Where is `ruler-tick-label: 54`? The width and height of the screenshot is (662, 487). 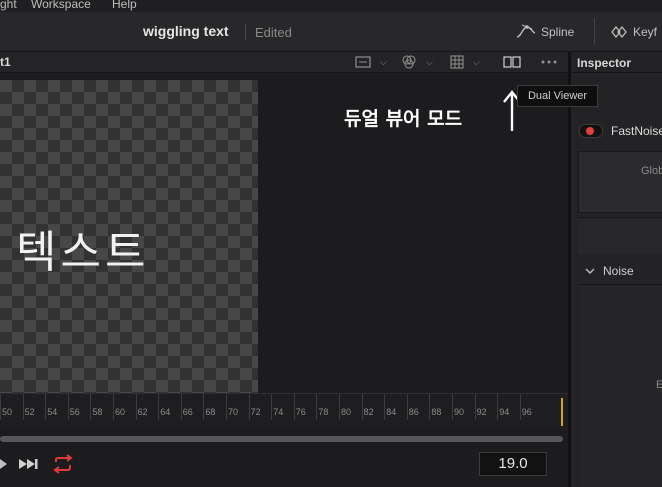
ruler-tick-label: 54 is located at coordinates (52, 412).